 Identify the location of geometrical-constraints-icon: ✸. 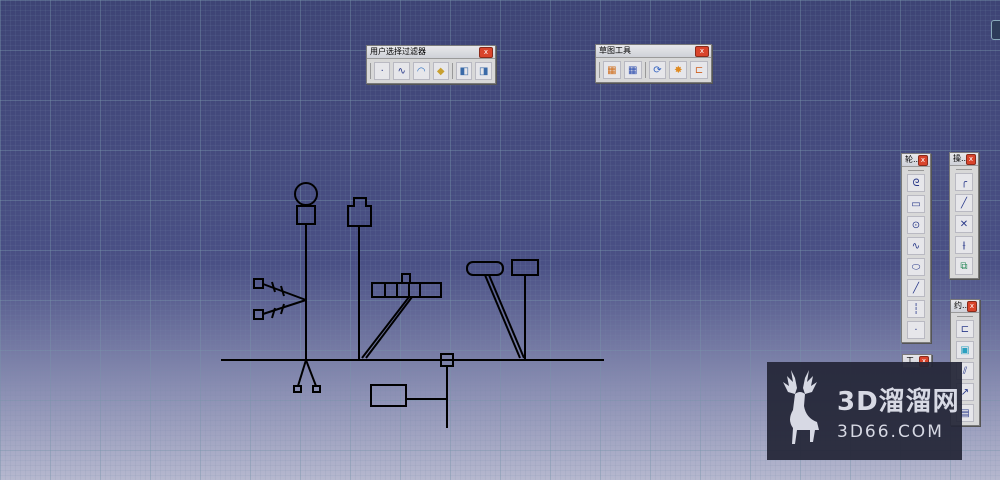
(678, 70).